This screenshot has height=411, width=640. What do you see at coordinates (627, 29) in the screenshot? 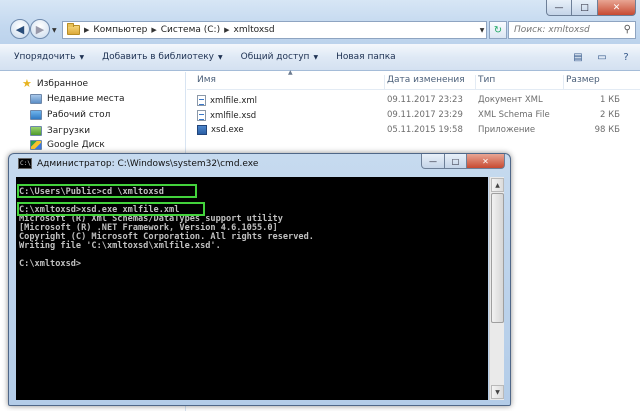
I see `search-icon: ⚲` at bounding box center [627, 29].